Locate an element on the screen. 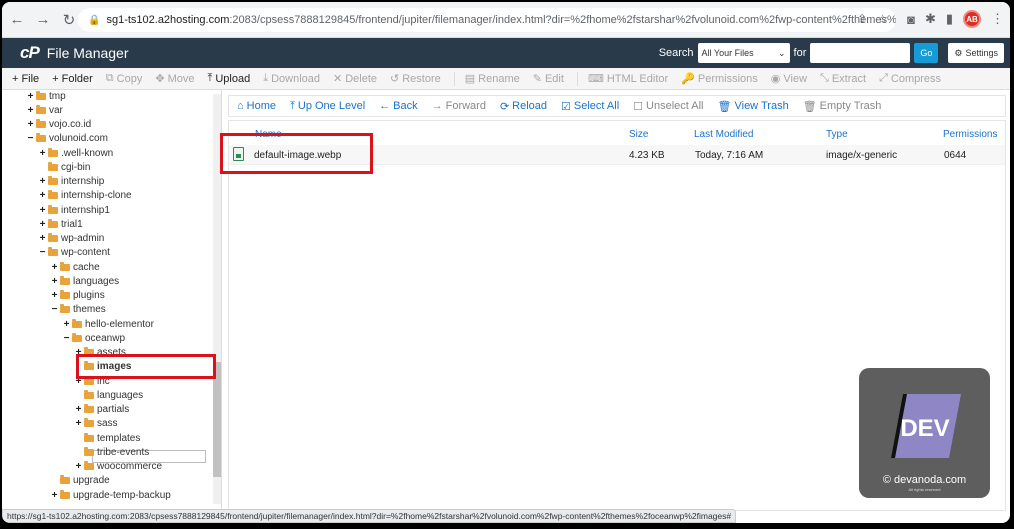 This screenshot has height=529, width=1014. sidepanel-icon: ▮ is located at coordinates (949, 19).